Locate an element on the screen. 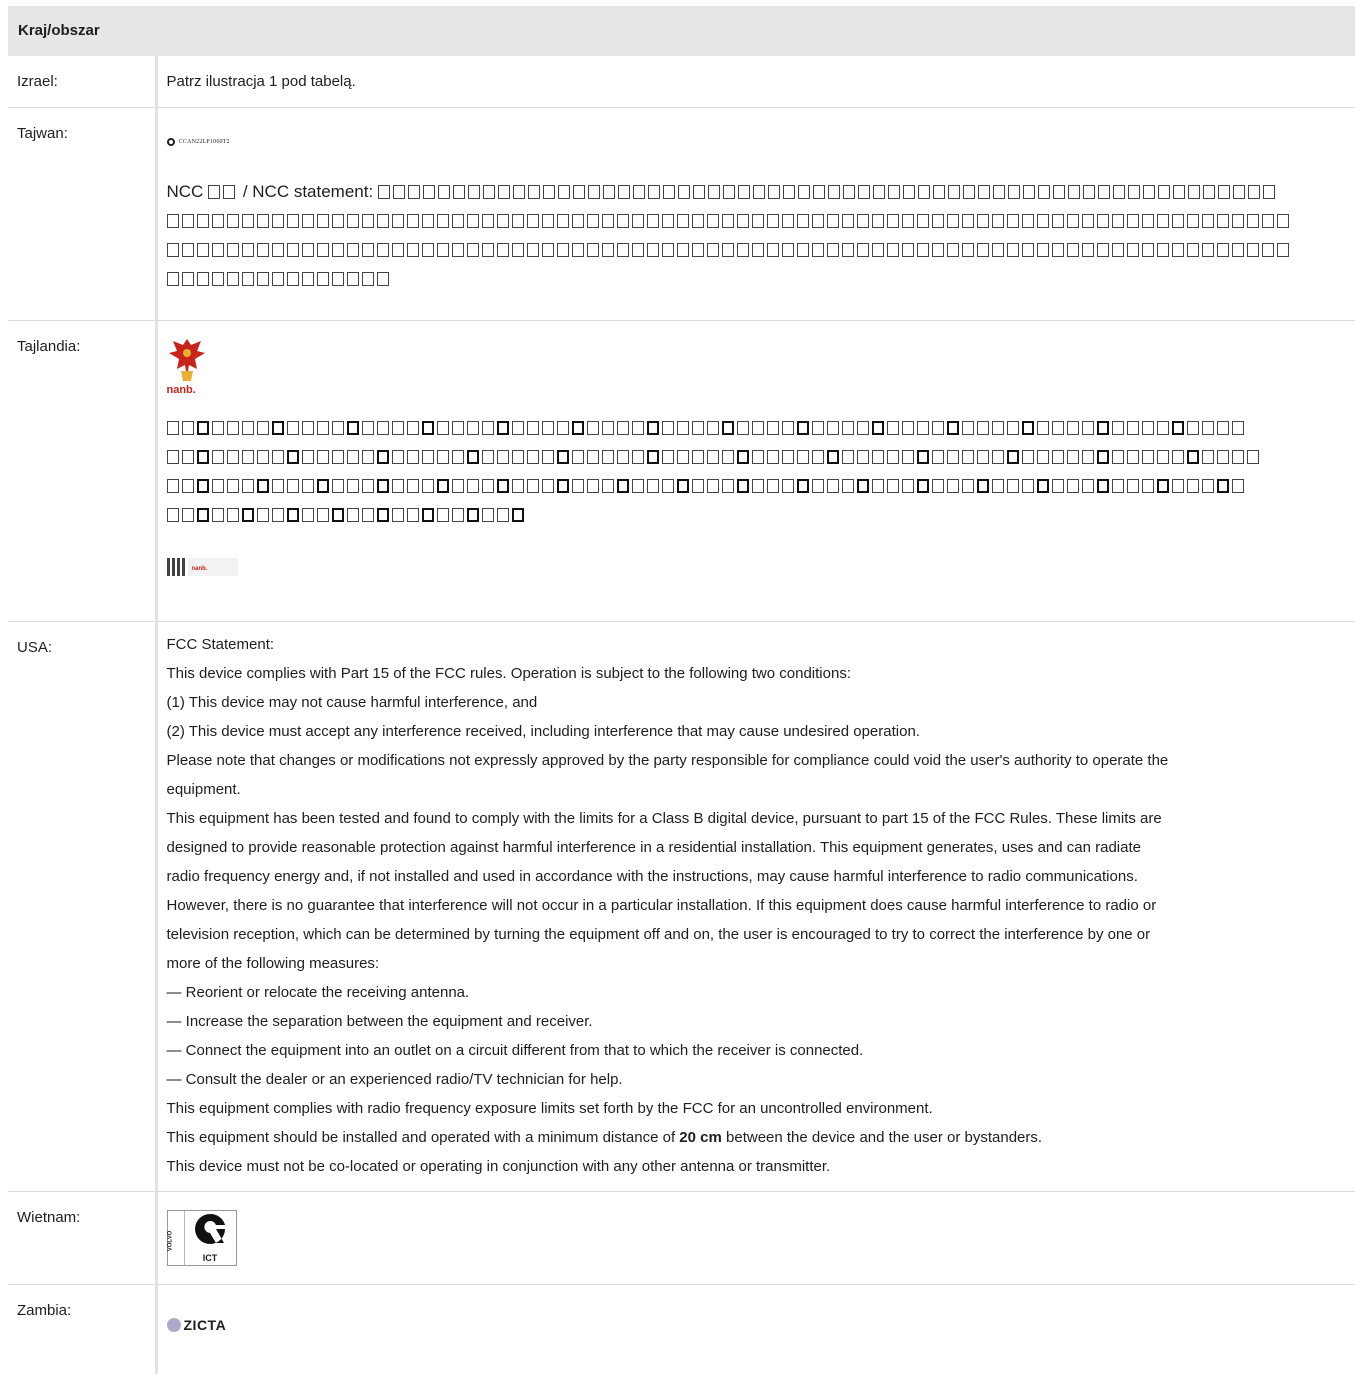 The width and height of the screenshot is (1355, 1374). fcc-line: more of the following measures: is located at coordinates (273, 963).